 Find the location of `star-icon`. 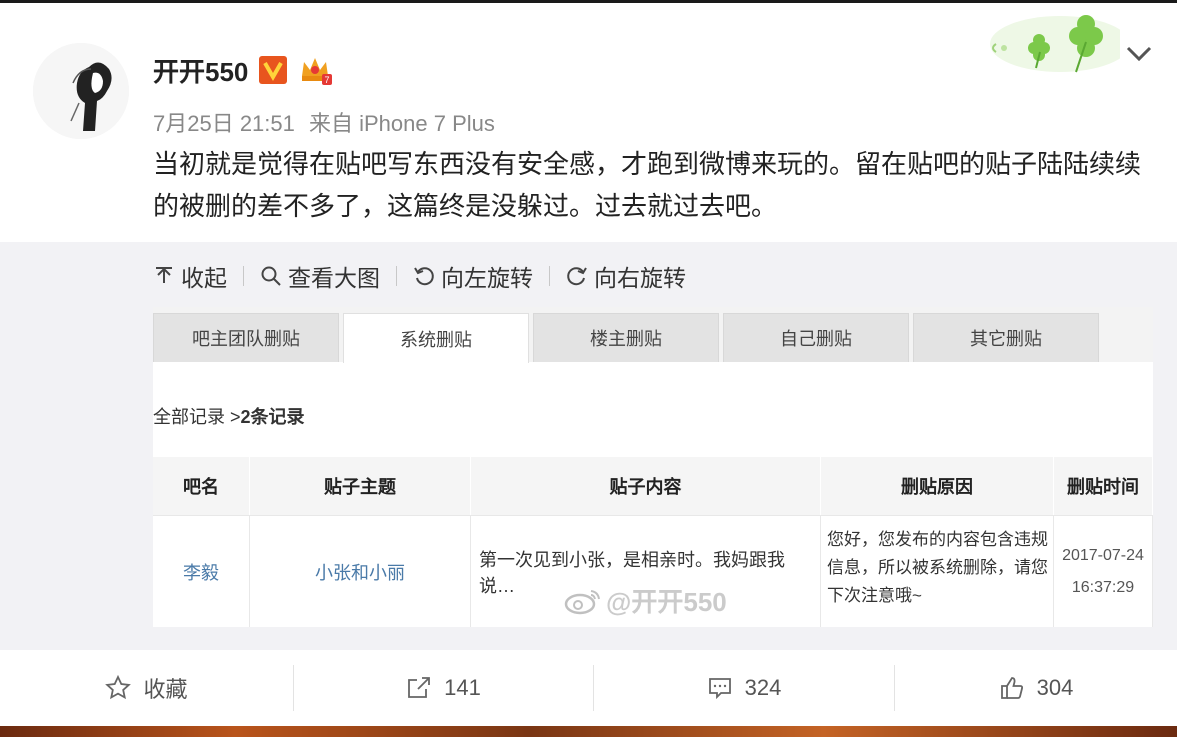

star-icon is located at coordinates (118, 687).